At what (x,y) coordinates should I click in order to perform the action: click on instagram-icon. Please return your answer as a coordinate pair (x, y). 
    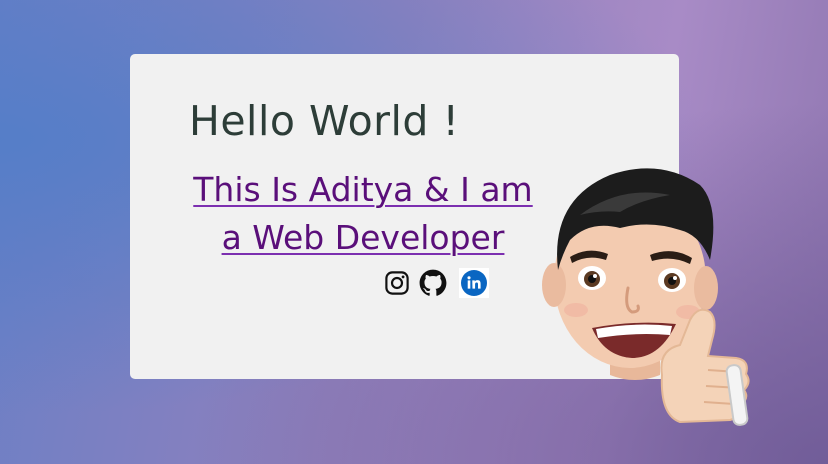
    Looking at the image, I should click on (397, 283).